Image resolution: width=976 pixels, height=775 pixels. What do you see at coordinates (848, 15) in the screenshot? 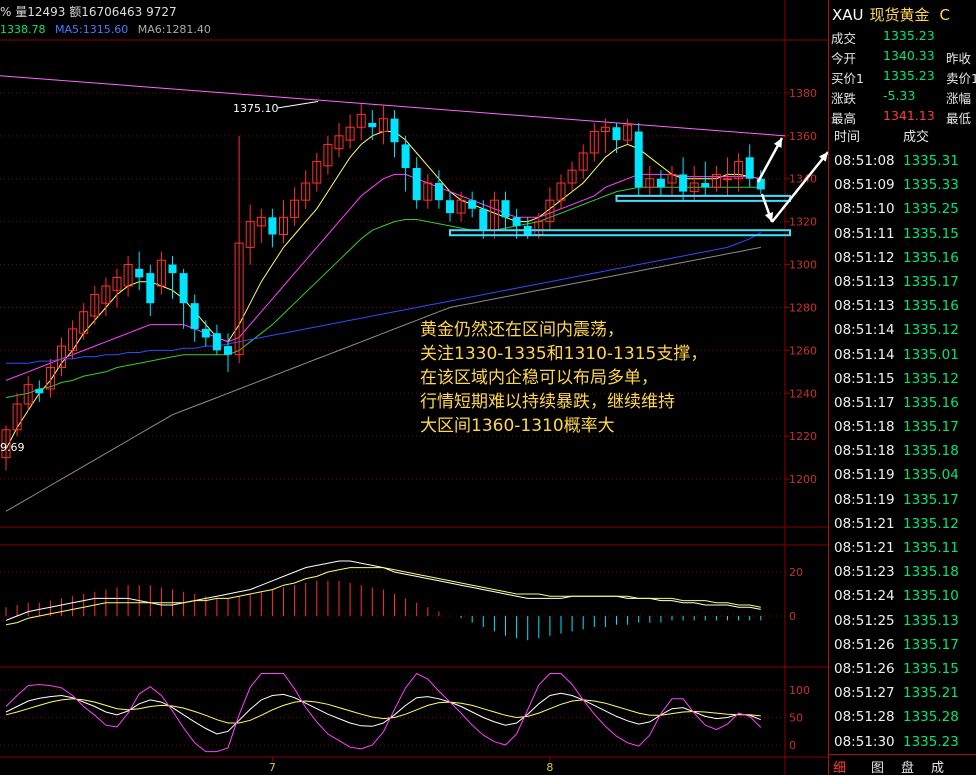
I see `instrument-code: XAU` at bounding box center [848, 15].